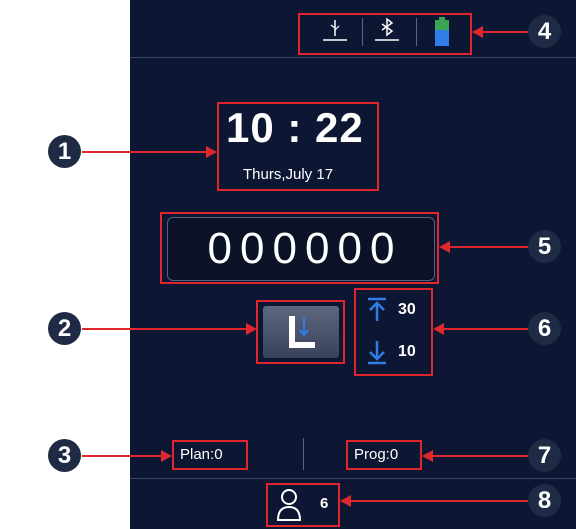 The image size is (576, 529). Describe the element at coordinates (251, 329) in the screenshot. I see `callout-2-arrowhead` at that location.